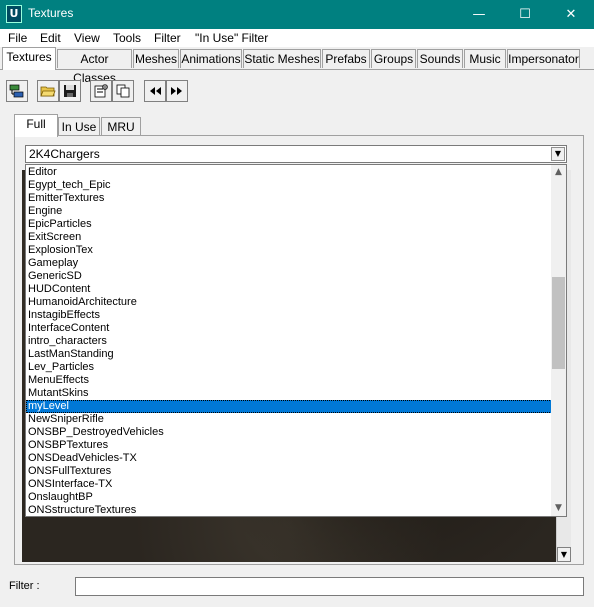  I want to click on list-item: InterfaceContent, so click(289, 328).